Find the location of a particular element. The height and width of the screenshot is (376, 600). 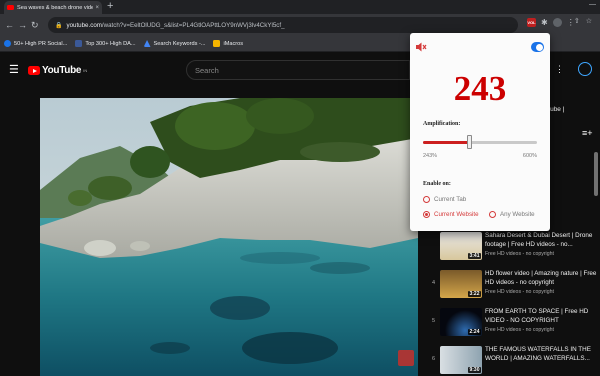

radio-current-tab is located at coordinates (426, 199).